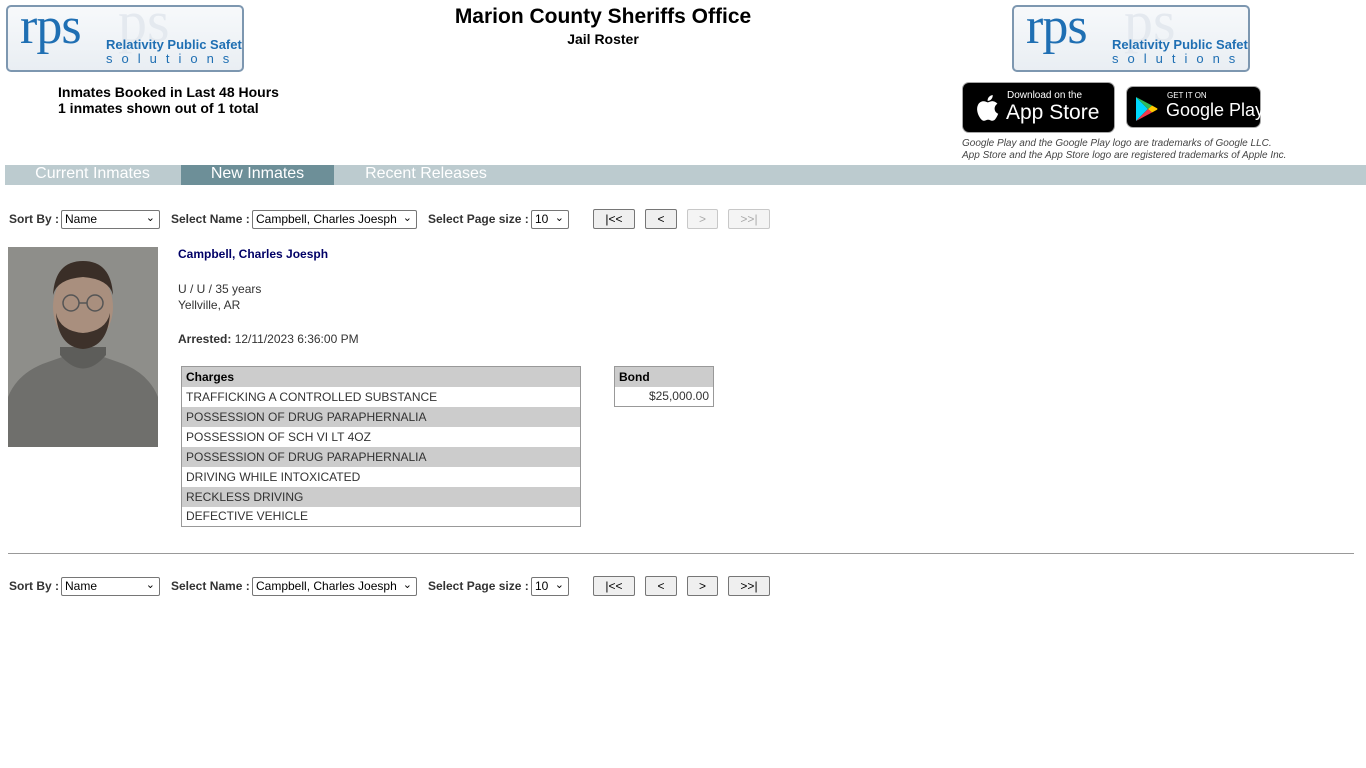 This screenshot has height=768, width=1366. Describe the element at coordinates (603, 39) in the screenshot. I see `page-subtitle: Jail Roster` at that location.